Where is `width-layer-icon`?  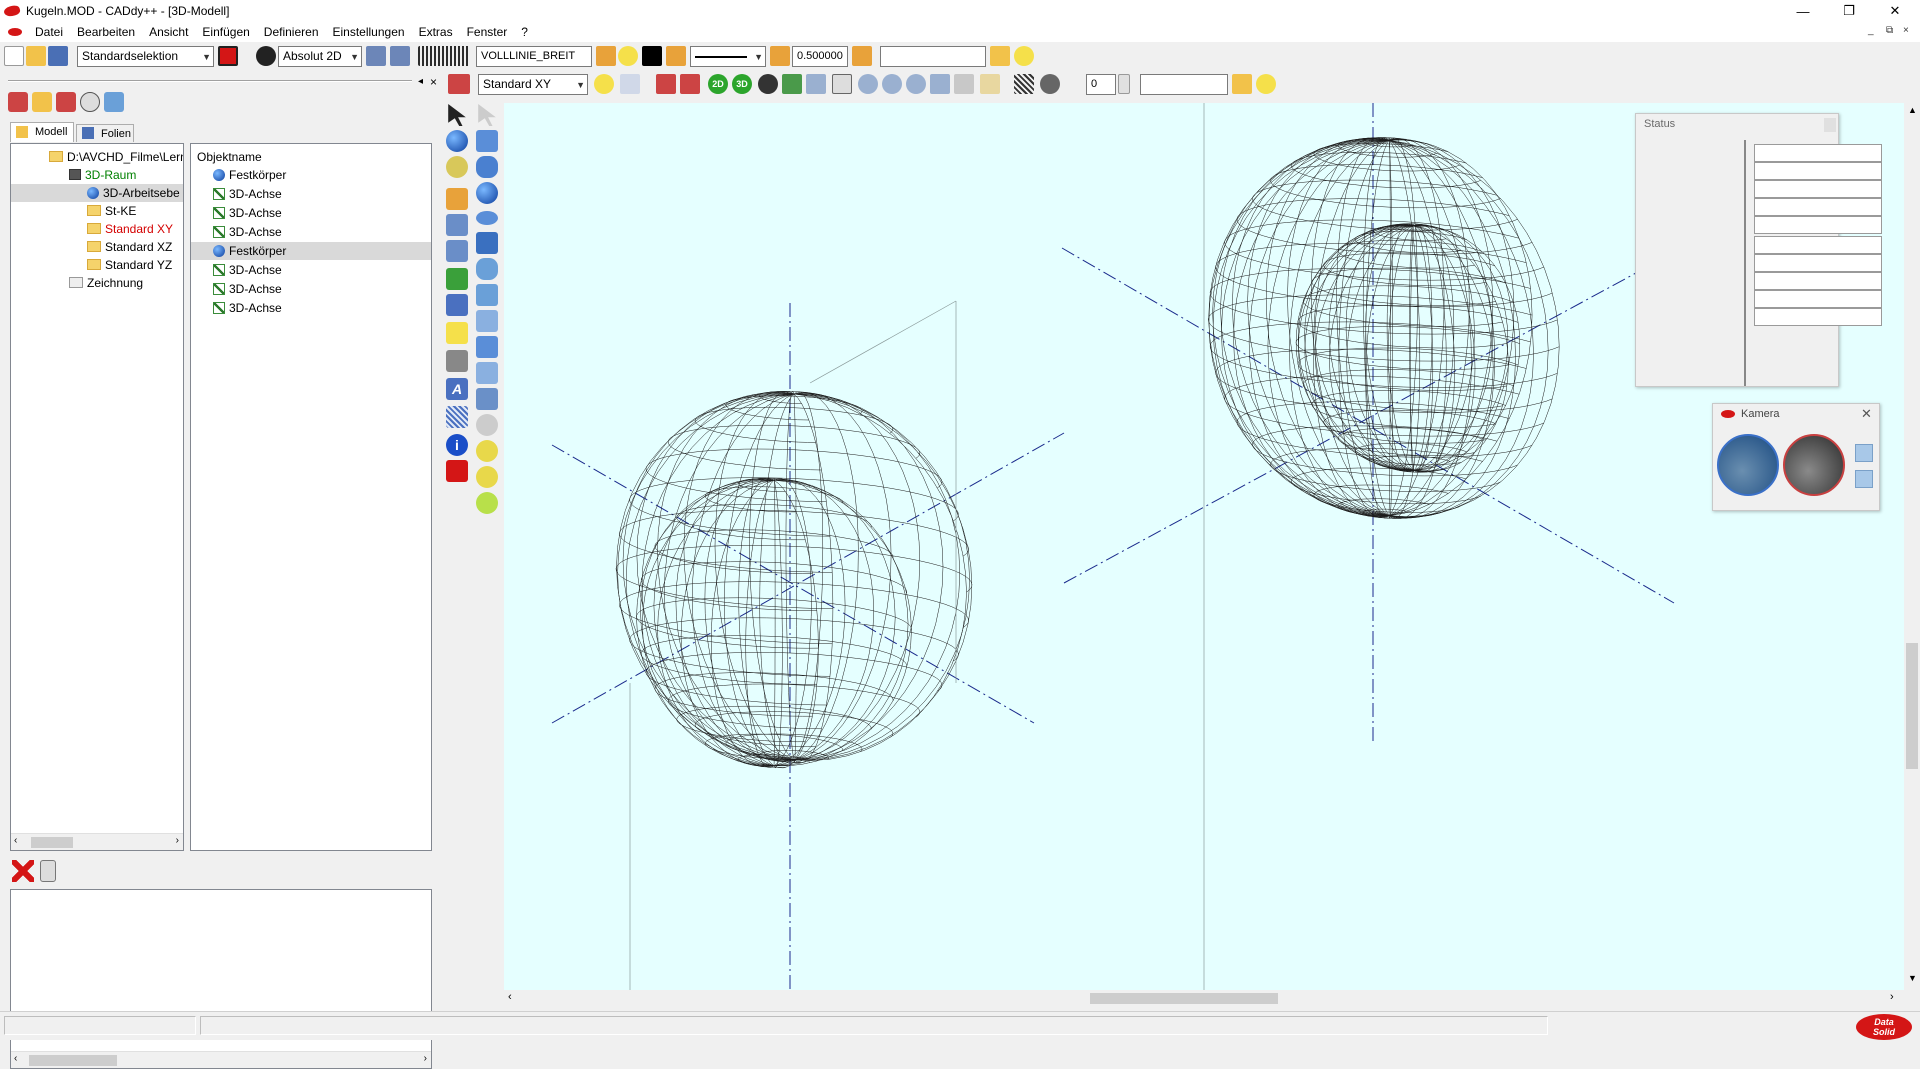
width-layer-icon is located at coordinates (780, 56).